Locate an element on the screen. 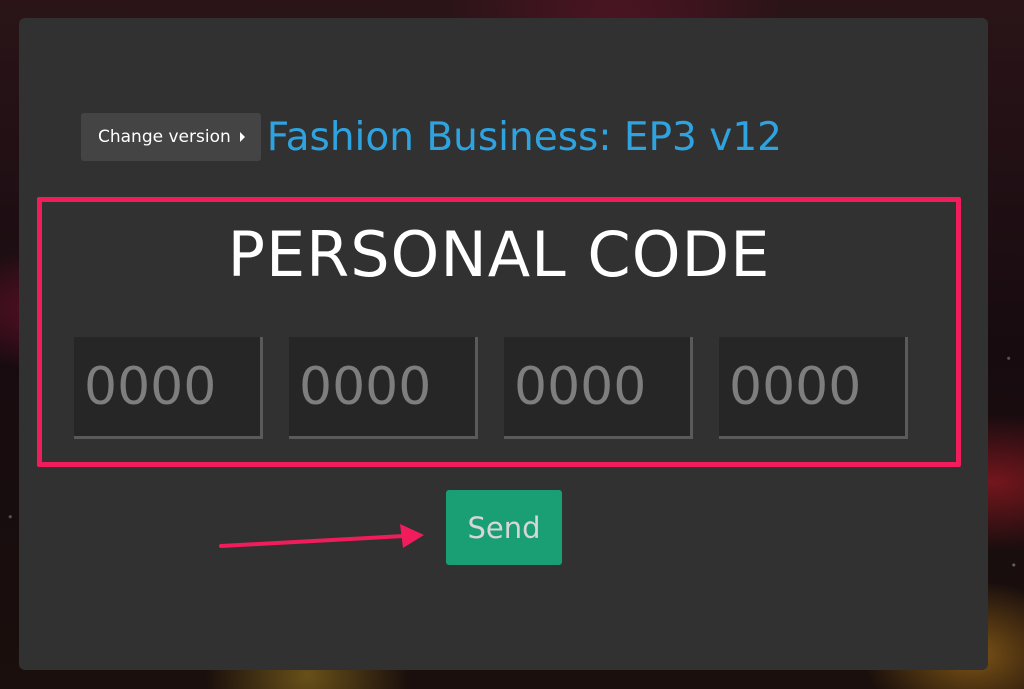 Image resolution: width=1024 pixels, height=689 pixels. change-version-label: Change version is located at coordinates (164, 137).